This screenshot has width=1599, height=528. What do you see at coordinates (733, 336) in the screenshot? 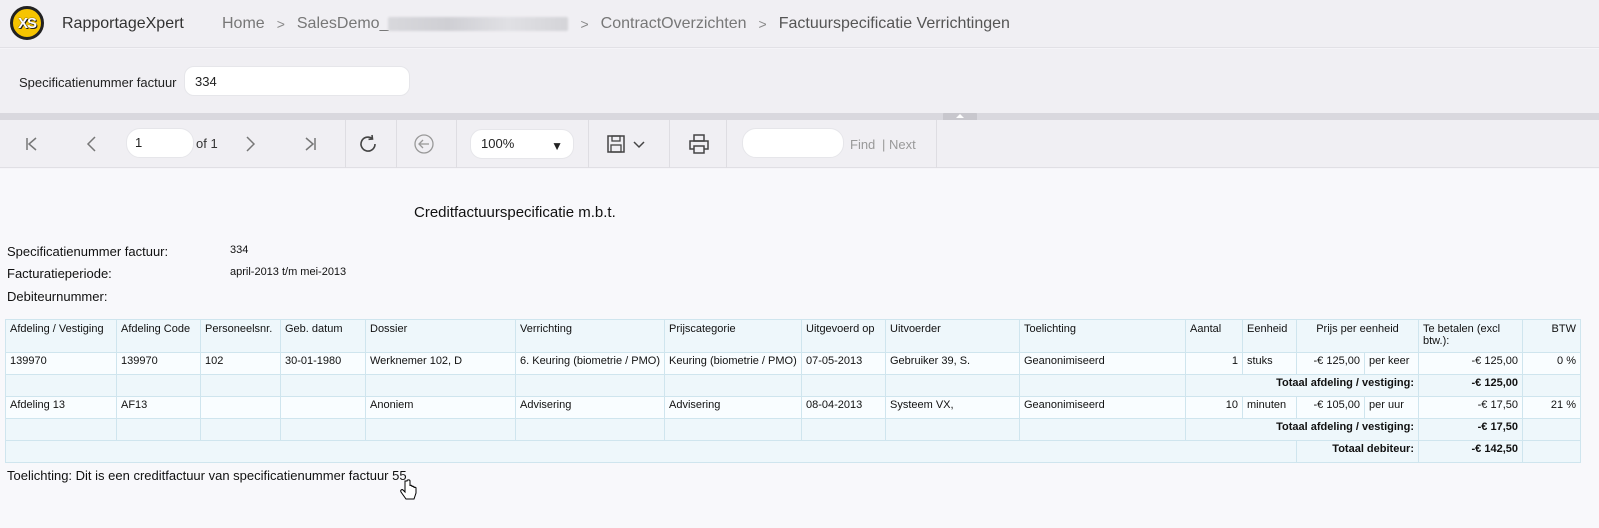
I see `column-header: Prijscategorie` at bounding box center [733, 336].